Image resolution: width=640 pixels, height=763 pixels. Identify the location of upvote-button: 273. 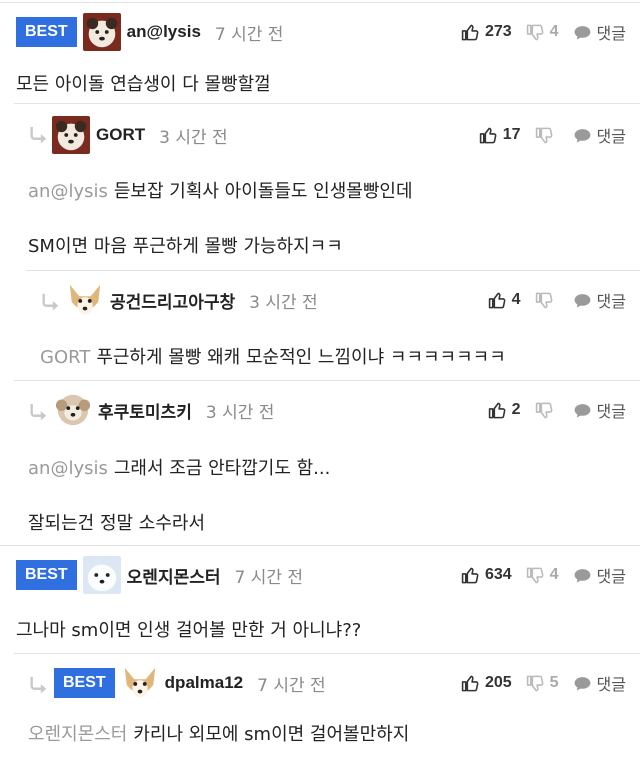
(486, 32).